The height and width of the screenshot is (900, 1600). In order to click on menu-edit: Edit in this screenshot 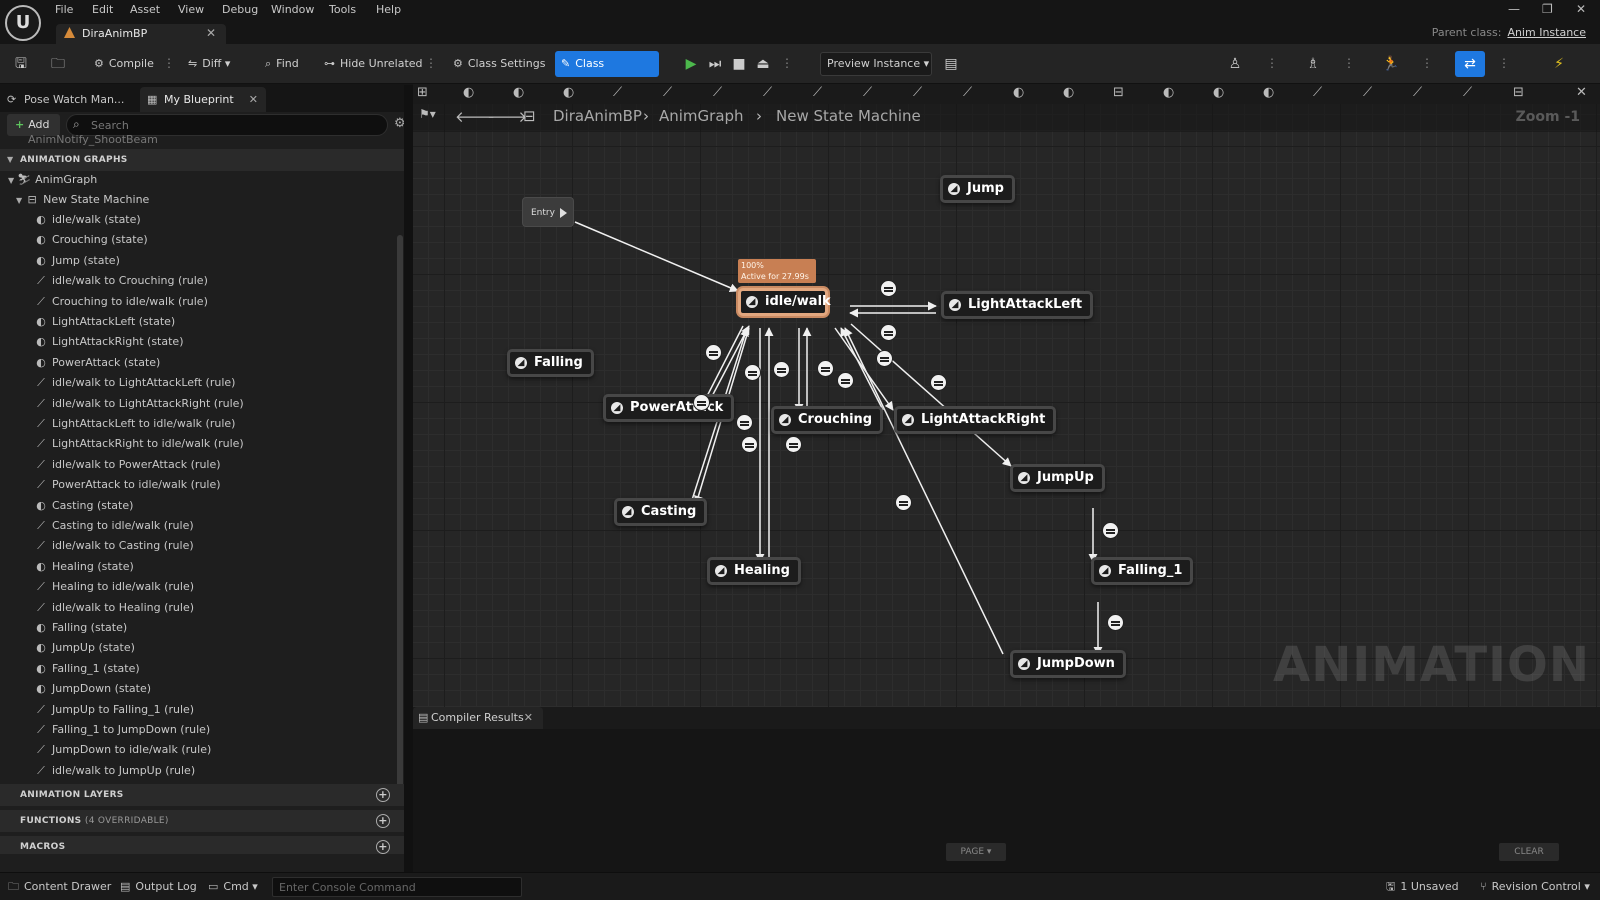, I will do `click(102, 9)`.